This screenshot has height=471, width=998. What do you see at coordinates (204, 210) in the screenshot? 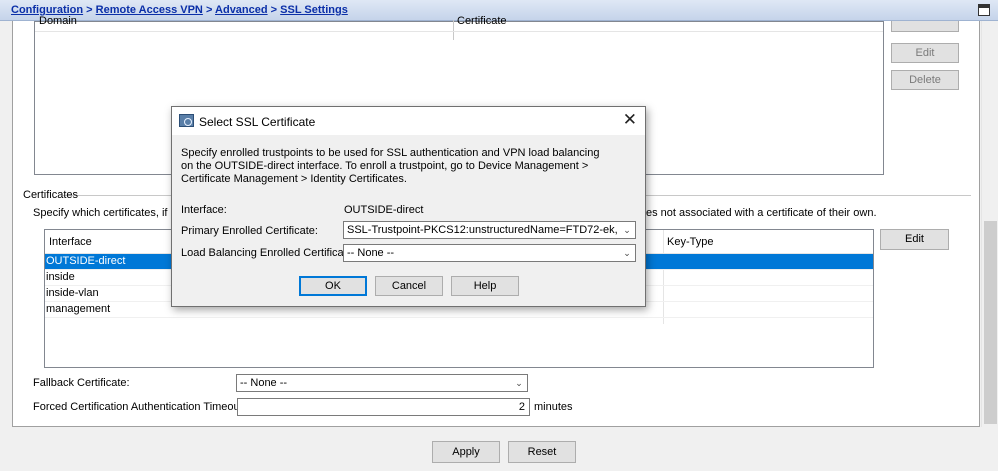
I see `interface-label: Interface:` at bounding box center [204, 210].